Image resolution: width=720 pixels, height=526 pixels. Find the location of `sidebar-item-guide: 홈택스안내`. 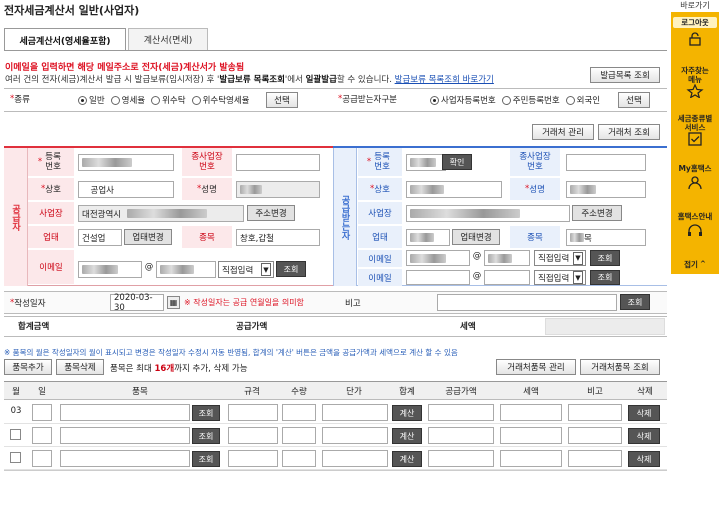

sidebar-item-guide: 홈택스안내 is located at coordinates (695, 226).